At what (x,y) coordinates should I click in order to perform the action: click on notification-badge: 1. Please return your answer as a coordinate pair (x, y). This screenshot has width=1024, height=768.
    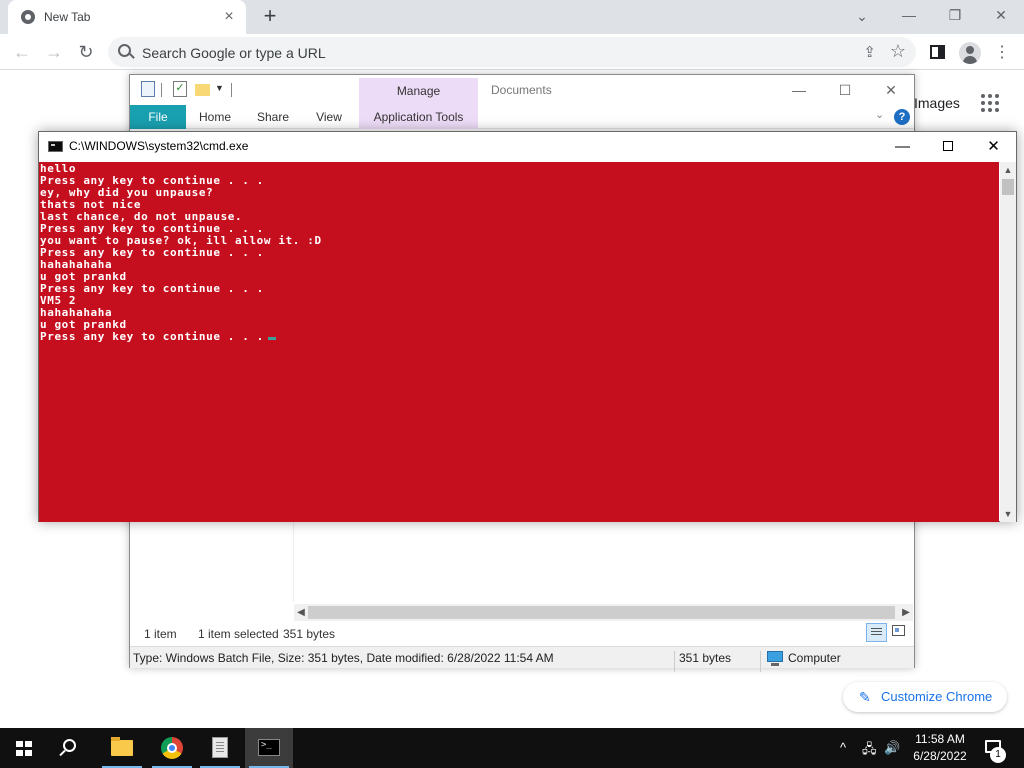
    Looking at the image, I should click on (998, 755).